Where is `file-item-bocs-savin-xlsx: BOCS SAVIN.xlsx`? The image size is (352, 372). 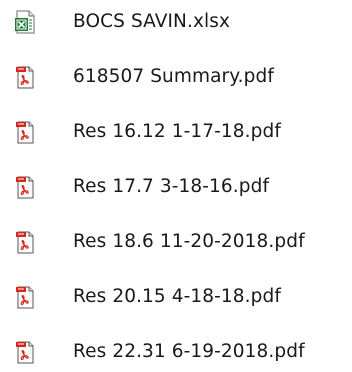 file-item-bocs-savin-xlsx: BOCS SAVIN.xlsx is located at coordinates (176, 22).